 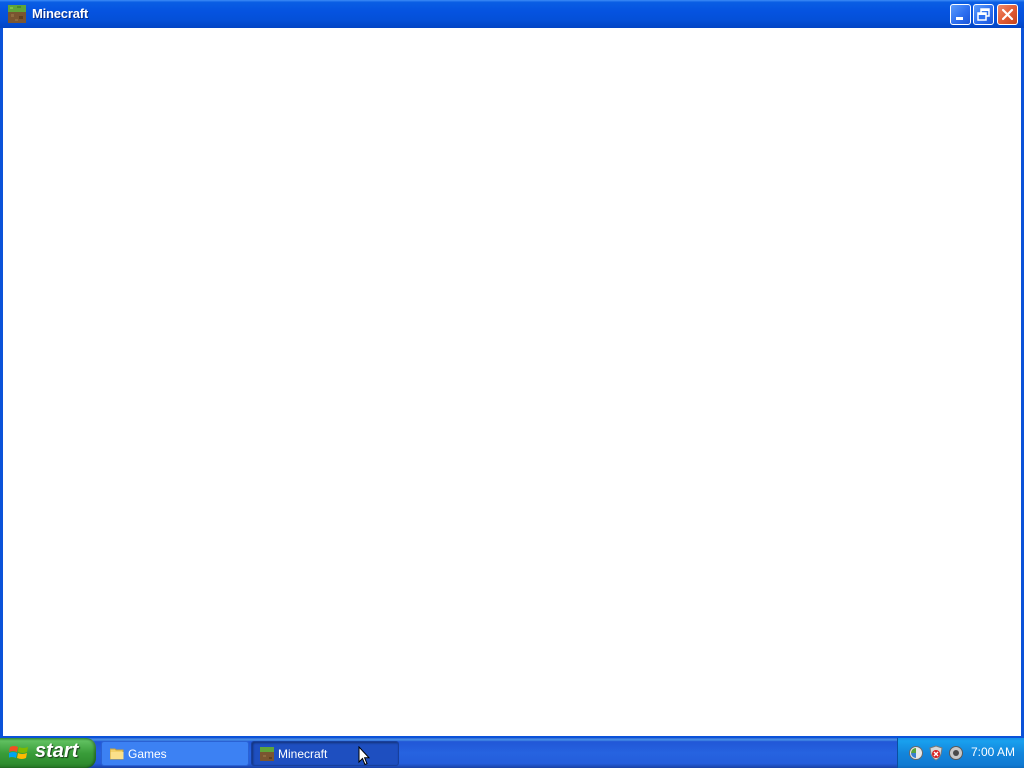 I want to click on taskbar-button-games: Games, so click(x=175, y=753).